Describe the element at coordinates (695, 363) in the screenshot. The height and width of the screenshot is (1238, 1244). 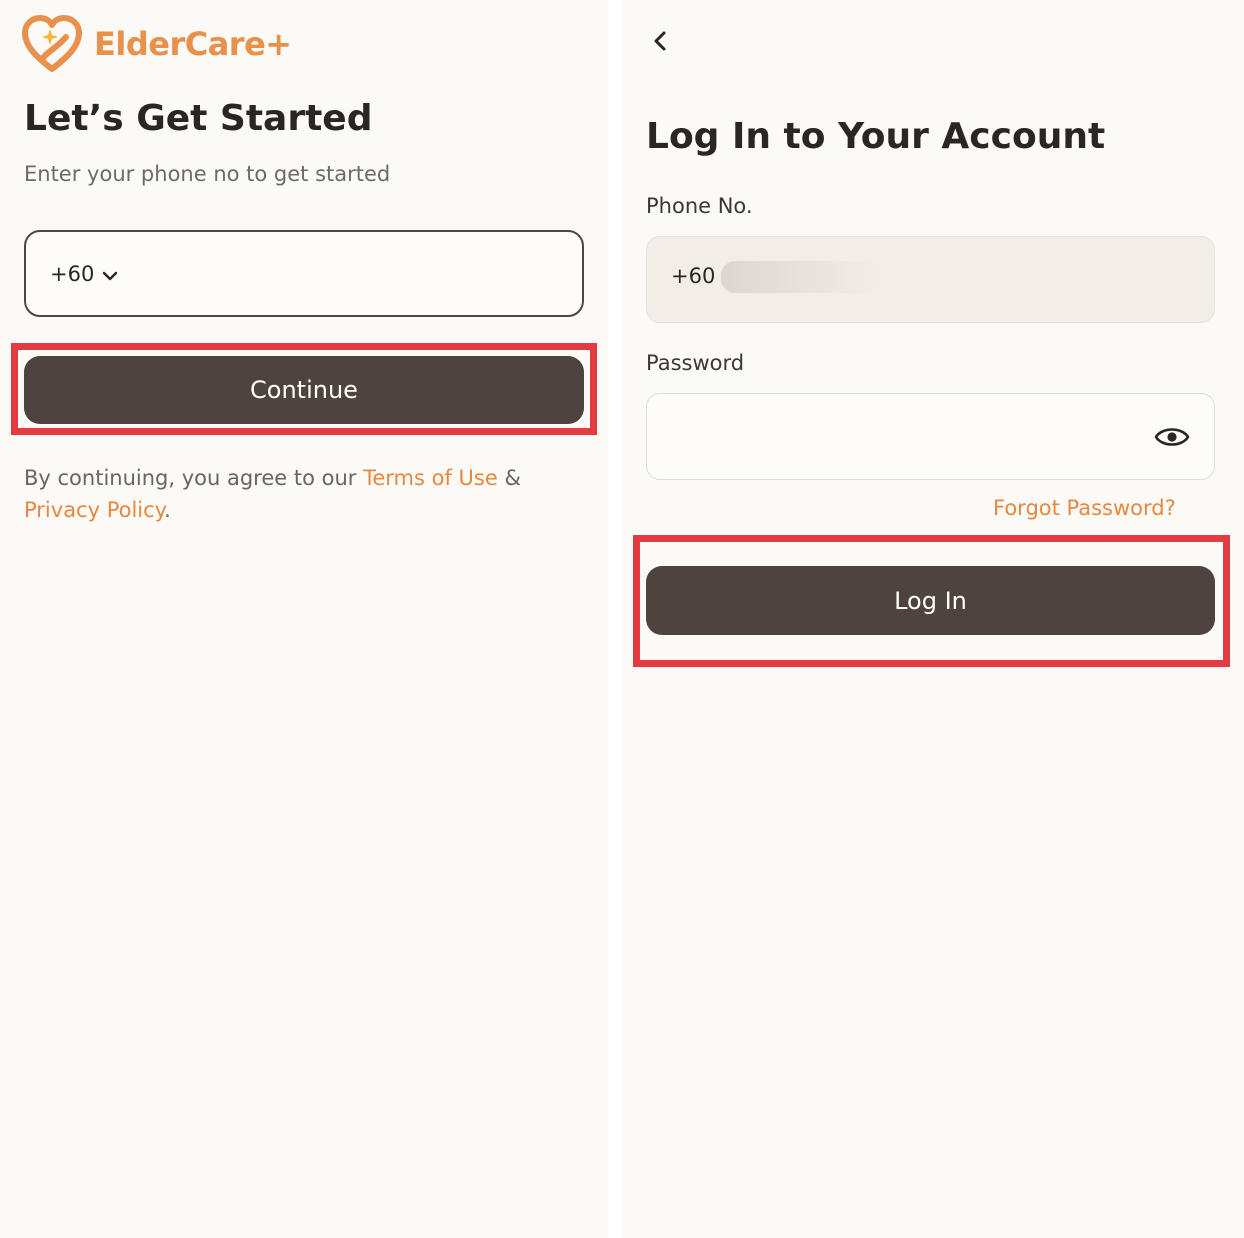
I see `password-label: Password` at that location.